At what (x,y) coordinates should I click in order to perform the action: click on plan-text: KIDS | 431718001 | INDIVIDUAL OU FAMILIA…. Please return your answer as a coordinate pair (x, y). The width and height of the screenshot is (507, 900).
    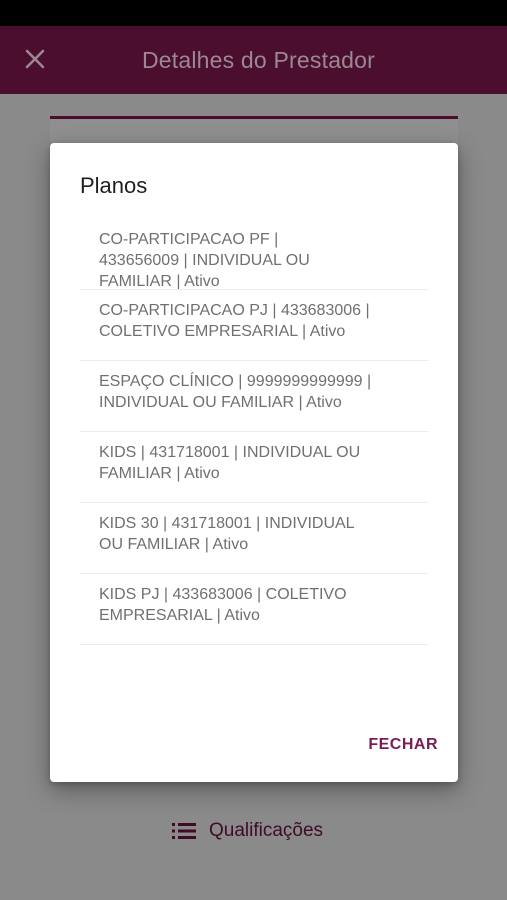
    Looking at the image, I should click on (230, 463).